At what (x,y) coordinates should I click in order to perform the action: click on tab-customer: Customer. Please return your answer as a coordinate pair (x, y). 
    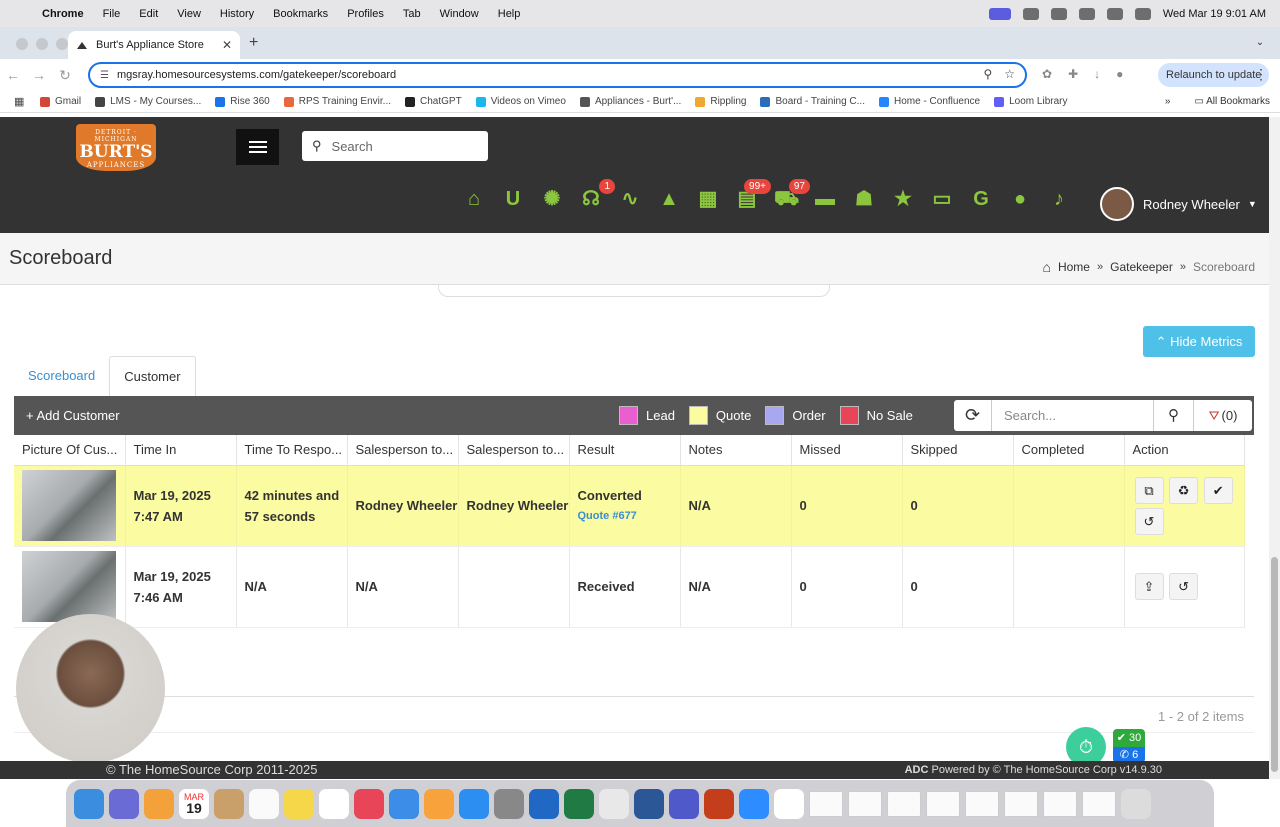
    Looking at the image, I should click on (152, 376).